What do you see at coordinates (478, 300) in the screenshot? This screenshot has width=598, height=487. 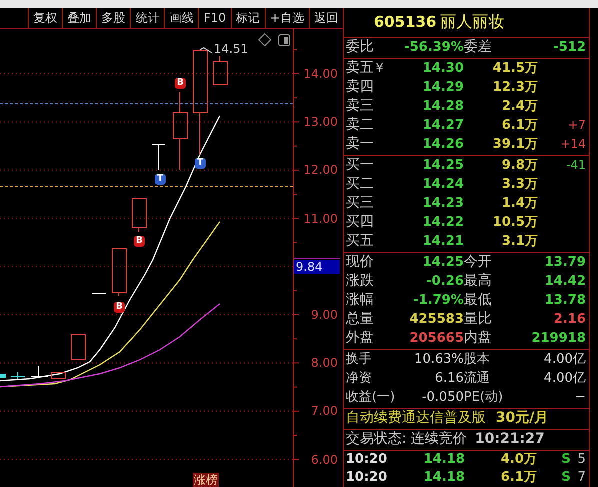 I see `stat-label: 最低` at bounding box center [478, 300].